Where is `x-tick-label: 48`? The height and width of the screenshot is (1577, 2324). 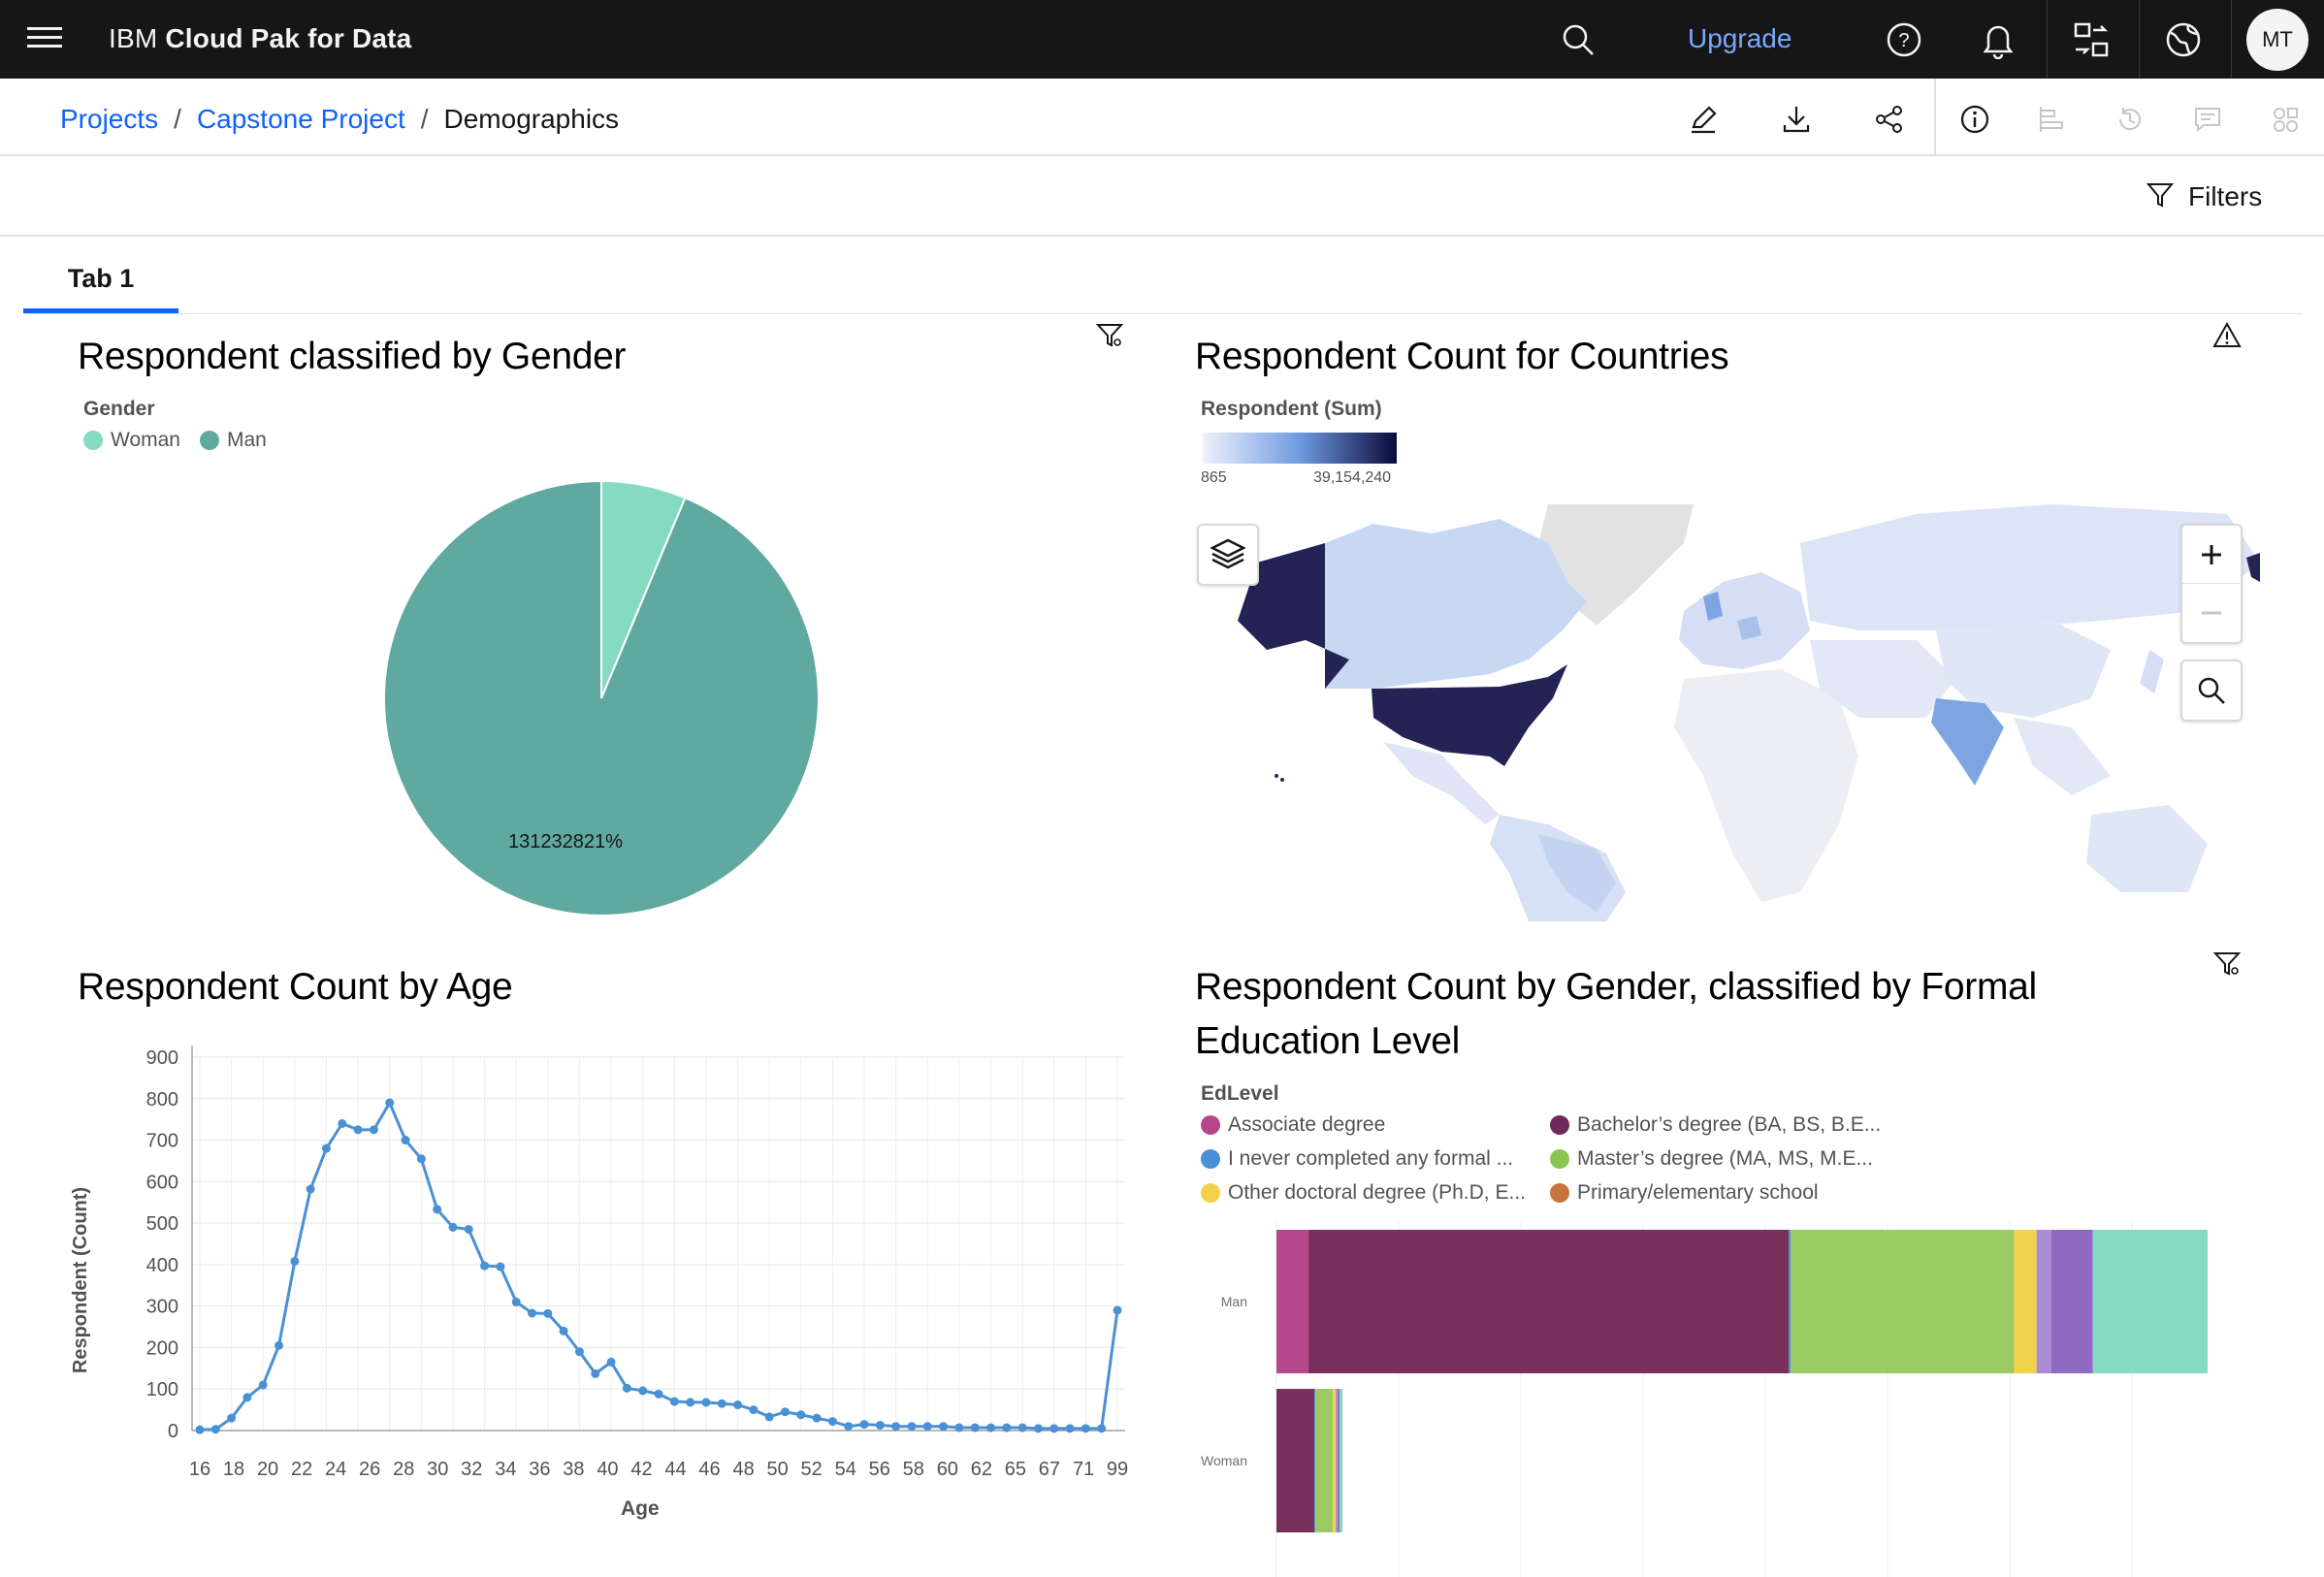 x-tick-label: 48 is located at coordinates (743, 1469).